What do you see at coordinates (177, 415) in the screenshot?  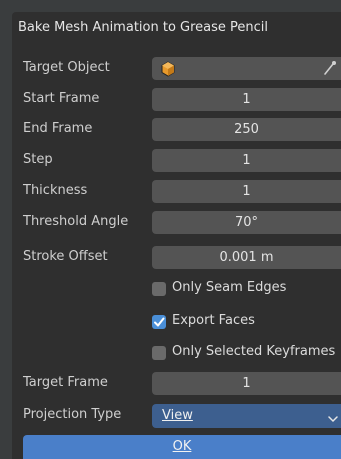 I see `projection-type-value: View` at bounding box center [177, 415].